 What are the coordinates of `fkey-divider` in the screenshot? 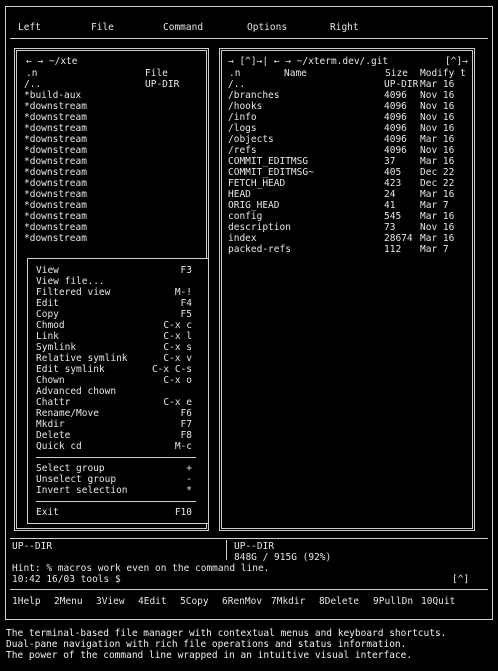 It's located at (249, 589).